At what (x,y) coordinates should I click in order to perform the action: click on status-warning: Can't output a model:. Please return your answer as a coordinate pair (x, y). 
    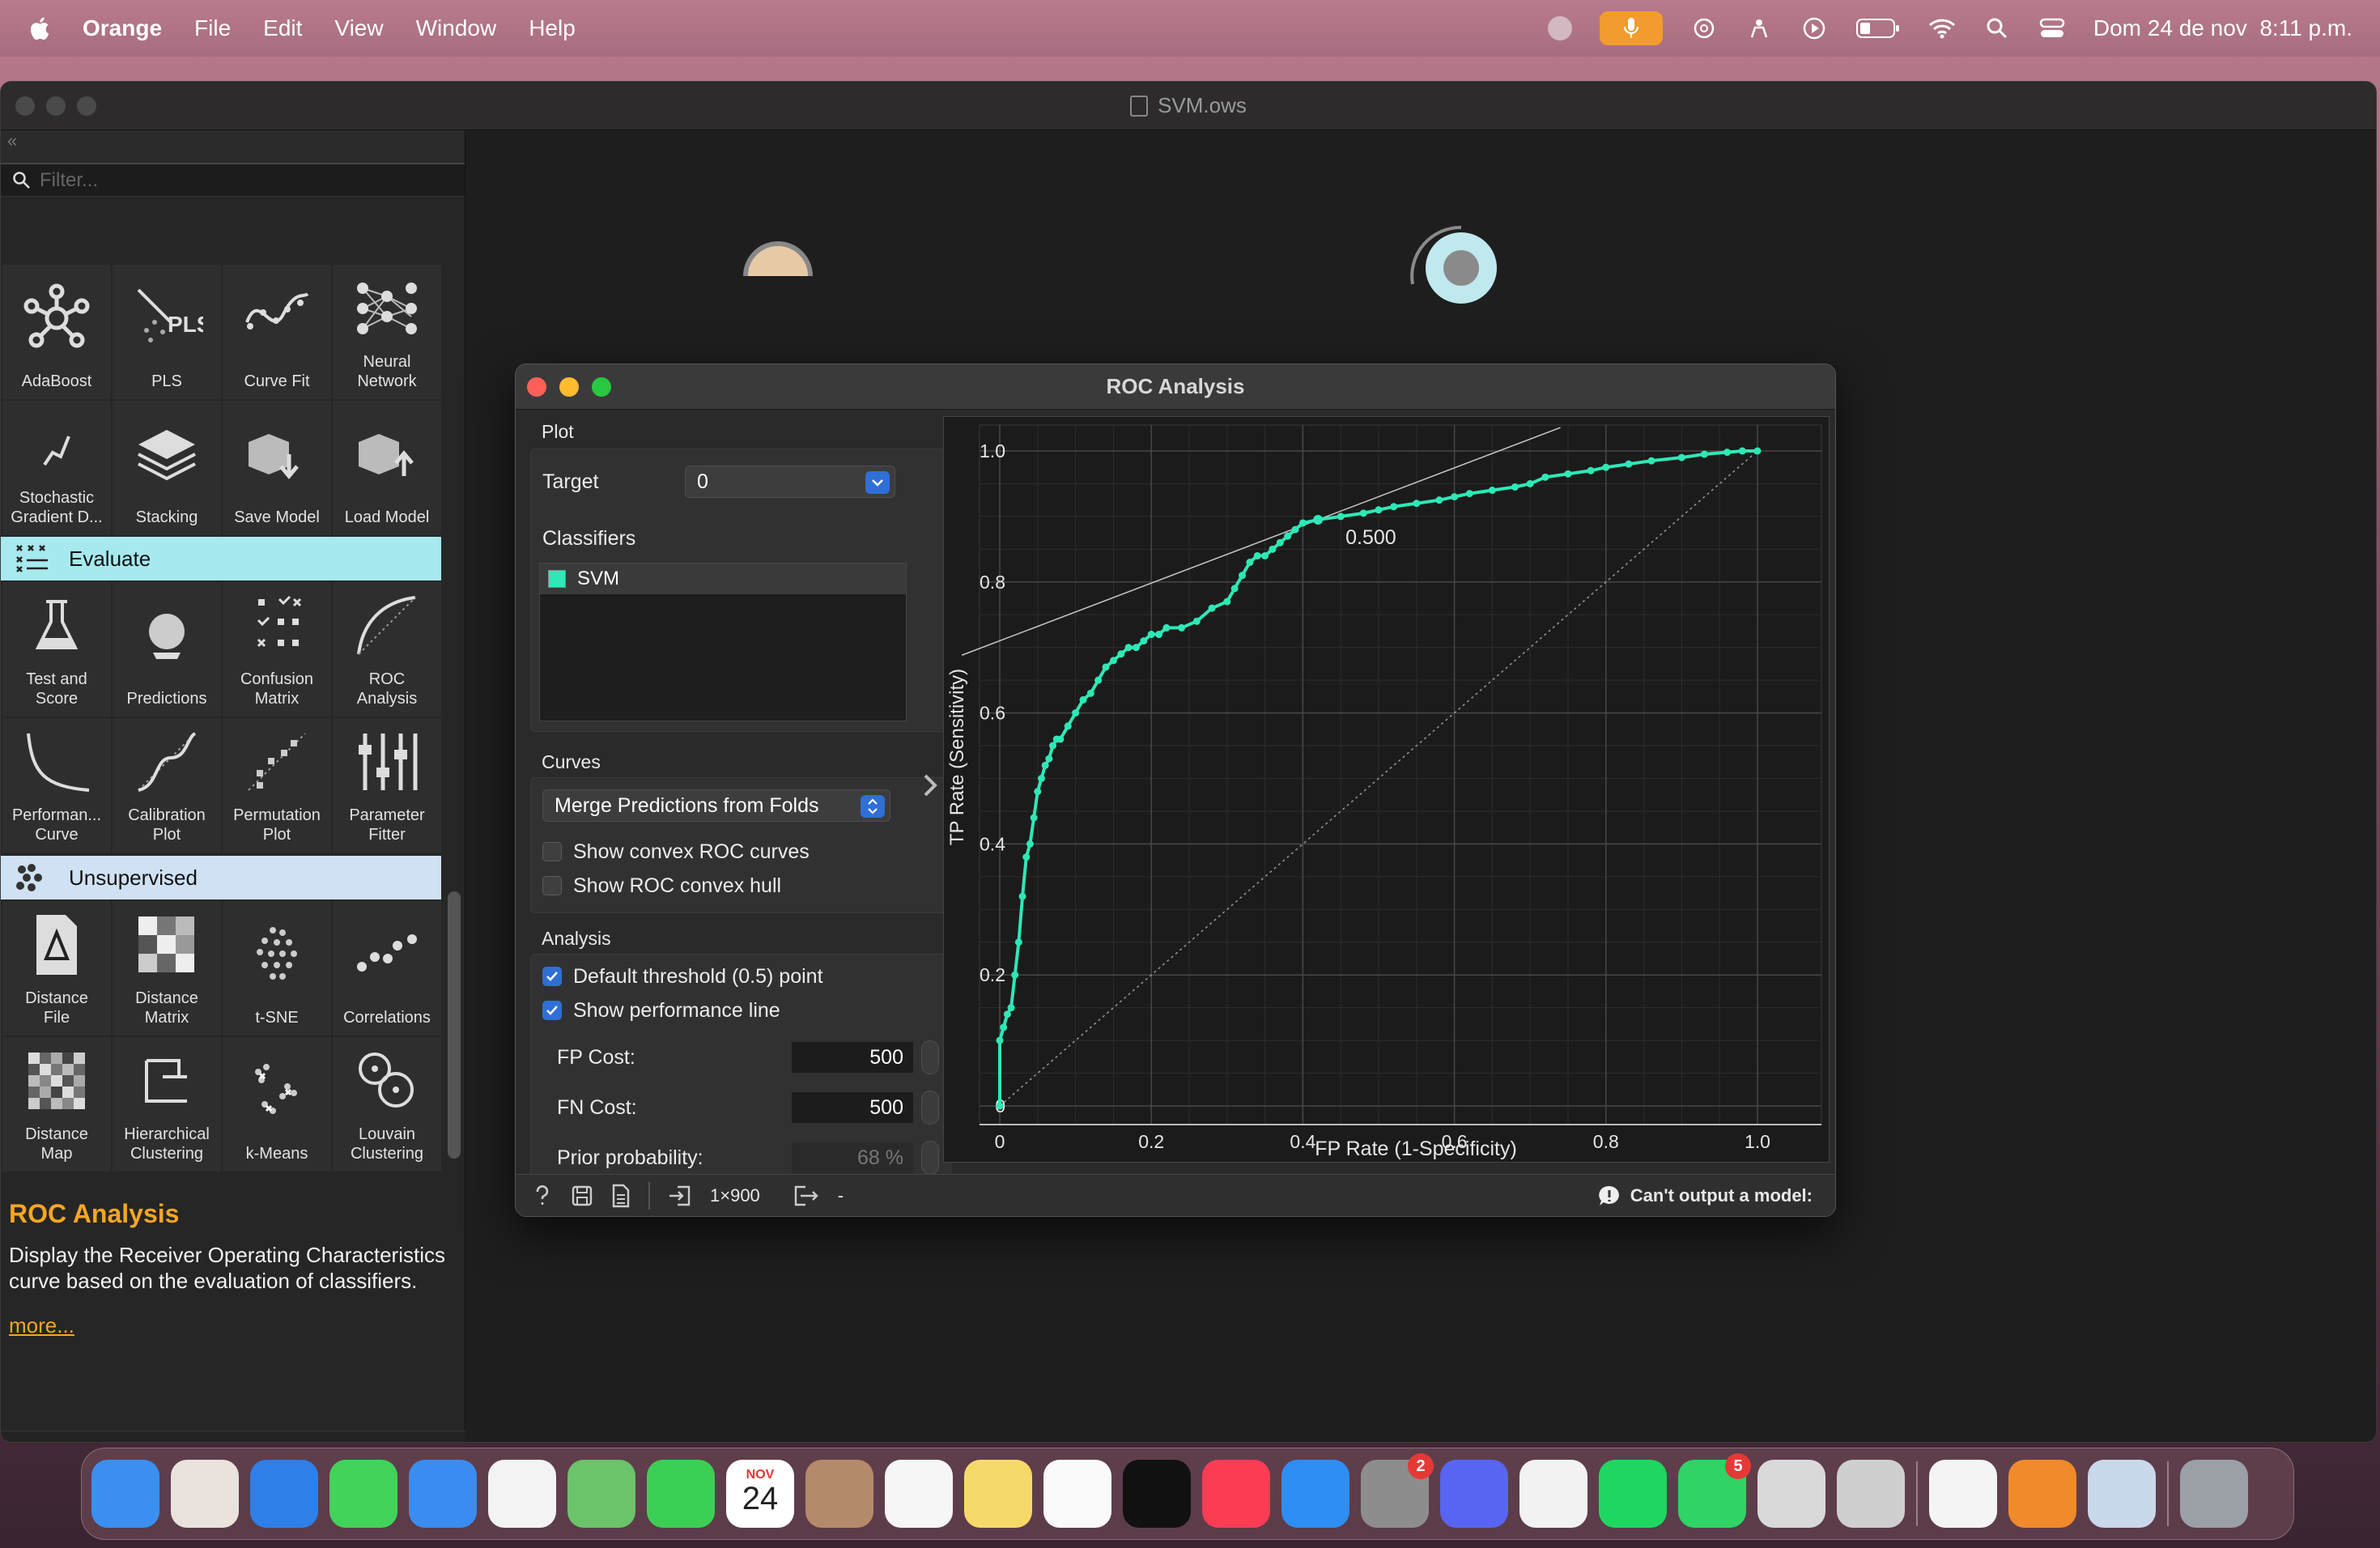
    Looking at the image, I should click on (1706, 1196).